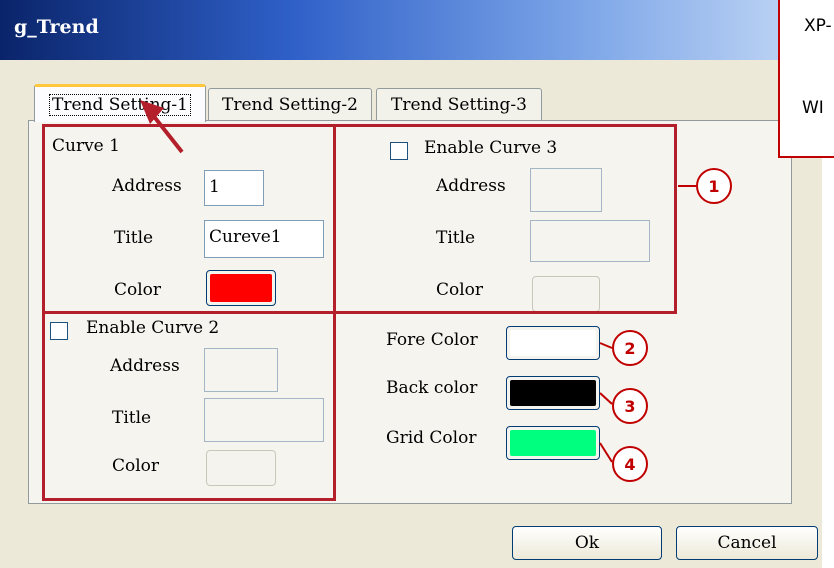 This screenshot has height=568, width=834. I want to click on enable-curve3-checkbox, so click(399, 151).